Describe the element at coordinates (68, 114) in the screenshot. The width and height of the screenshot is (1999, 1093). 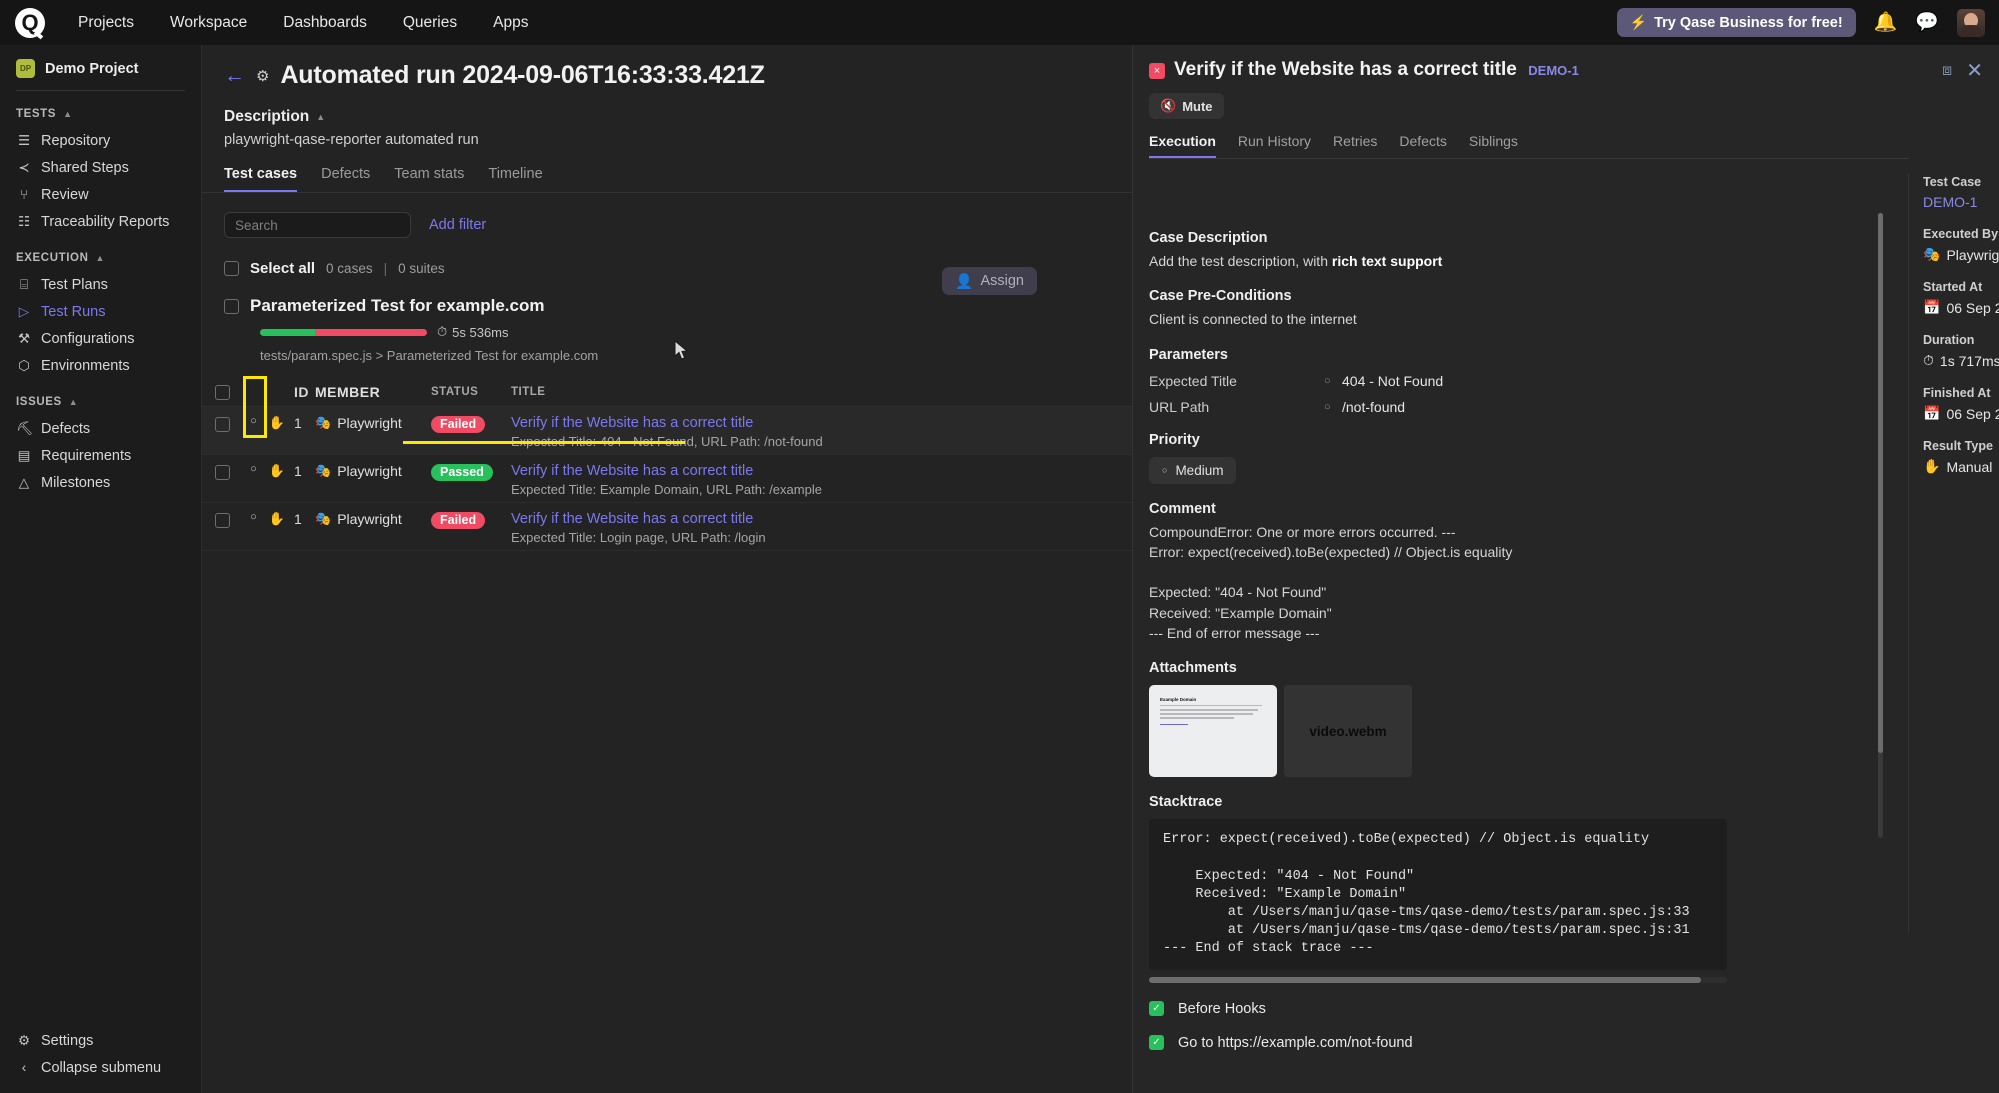
I see `chevron-up-icon: ▲` at that location.